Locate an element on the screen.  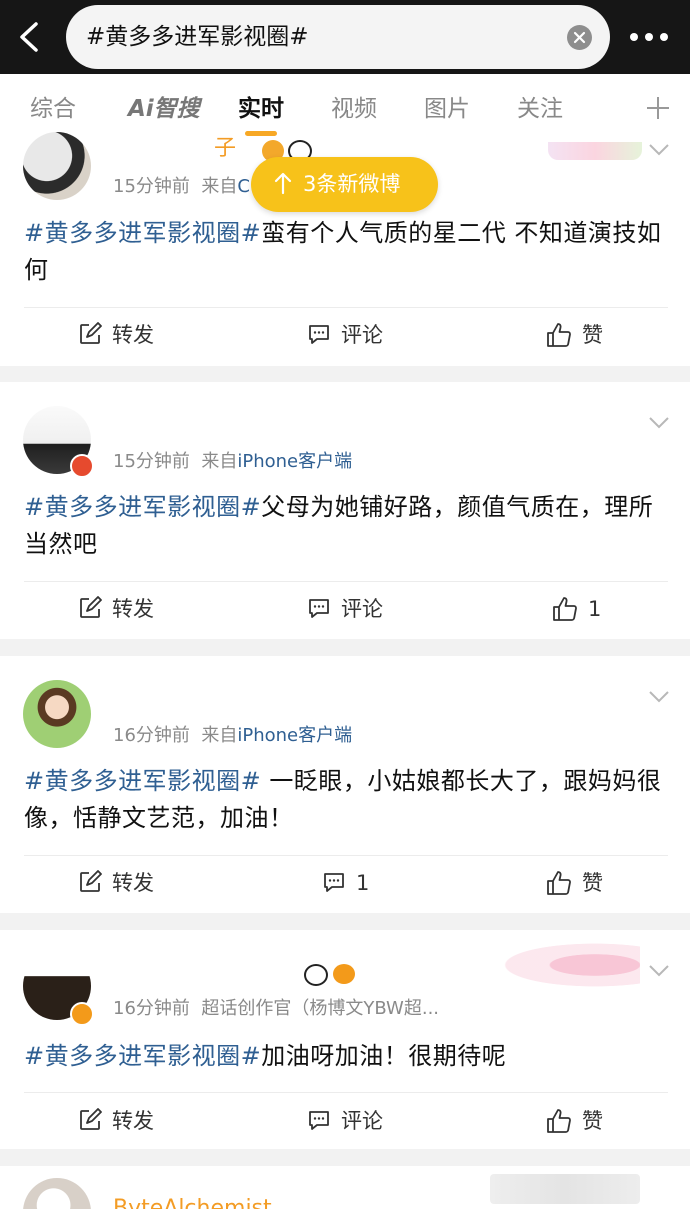
top-bar: #黄多多进军影视圈# is located at coordinates (345, 37).